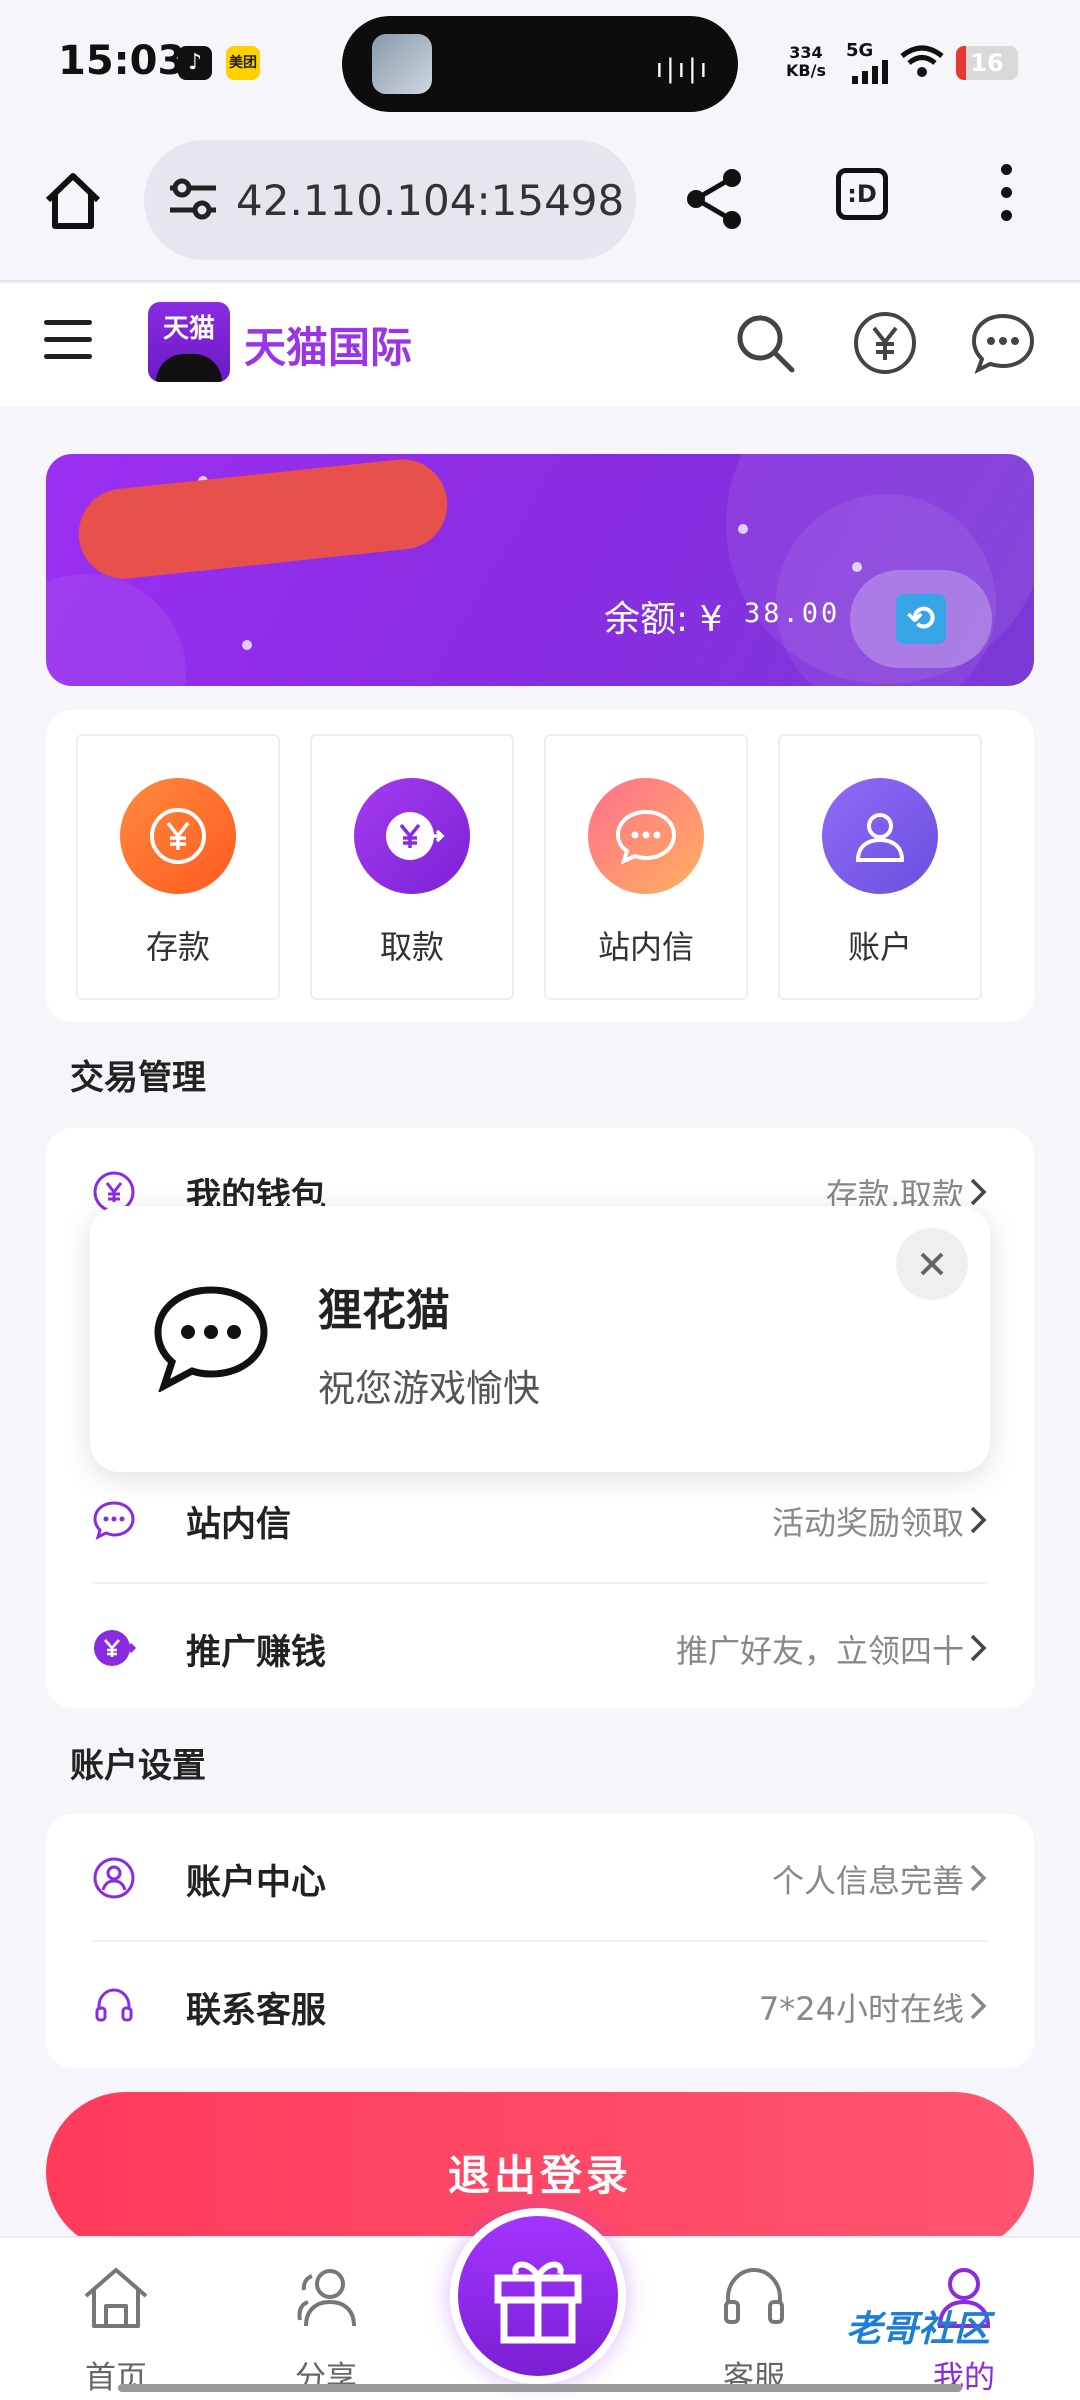  What do you see at coordinates (243, 63) in the screenshot?
I see `meituan-icon: 美团` at bounding box center [243, 63].